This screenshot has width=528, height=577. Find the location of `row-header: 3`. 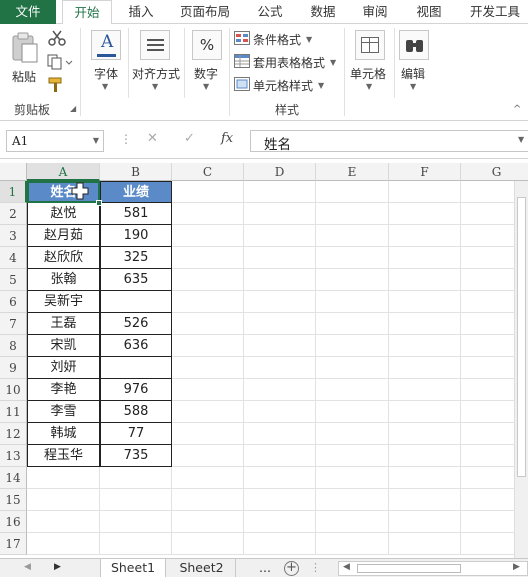

row-header: 3 is located at coordinates (13, 236).